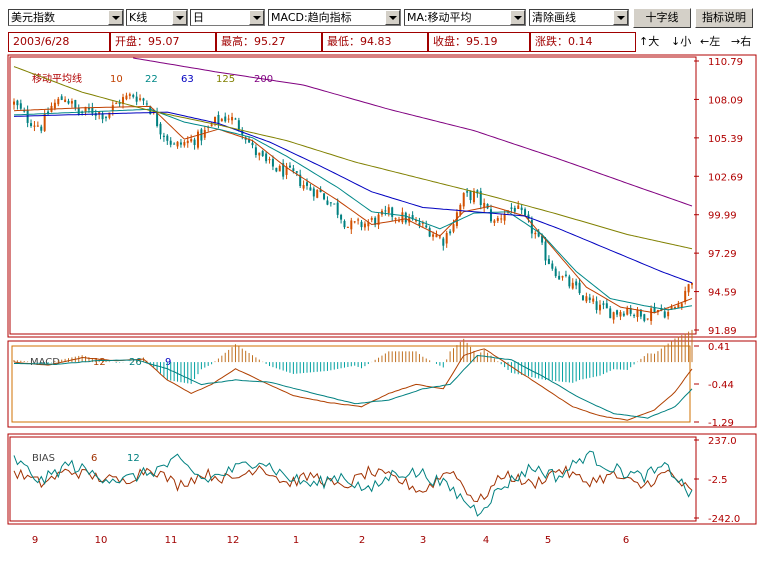 This screenshot has width=764, height=564. What do you see at coordinates (362, 540) in the screenshot?
I see `x-tick-label-2: 2` at bounding box center [362, 540].